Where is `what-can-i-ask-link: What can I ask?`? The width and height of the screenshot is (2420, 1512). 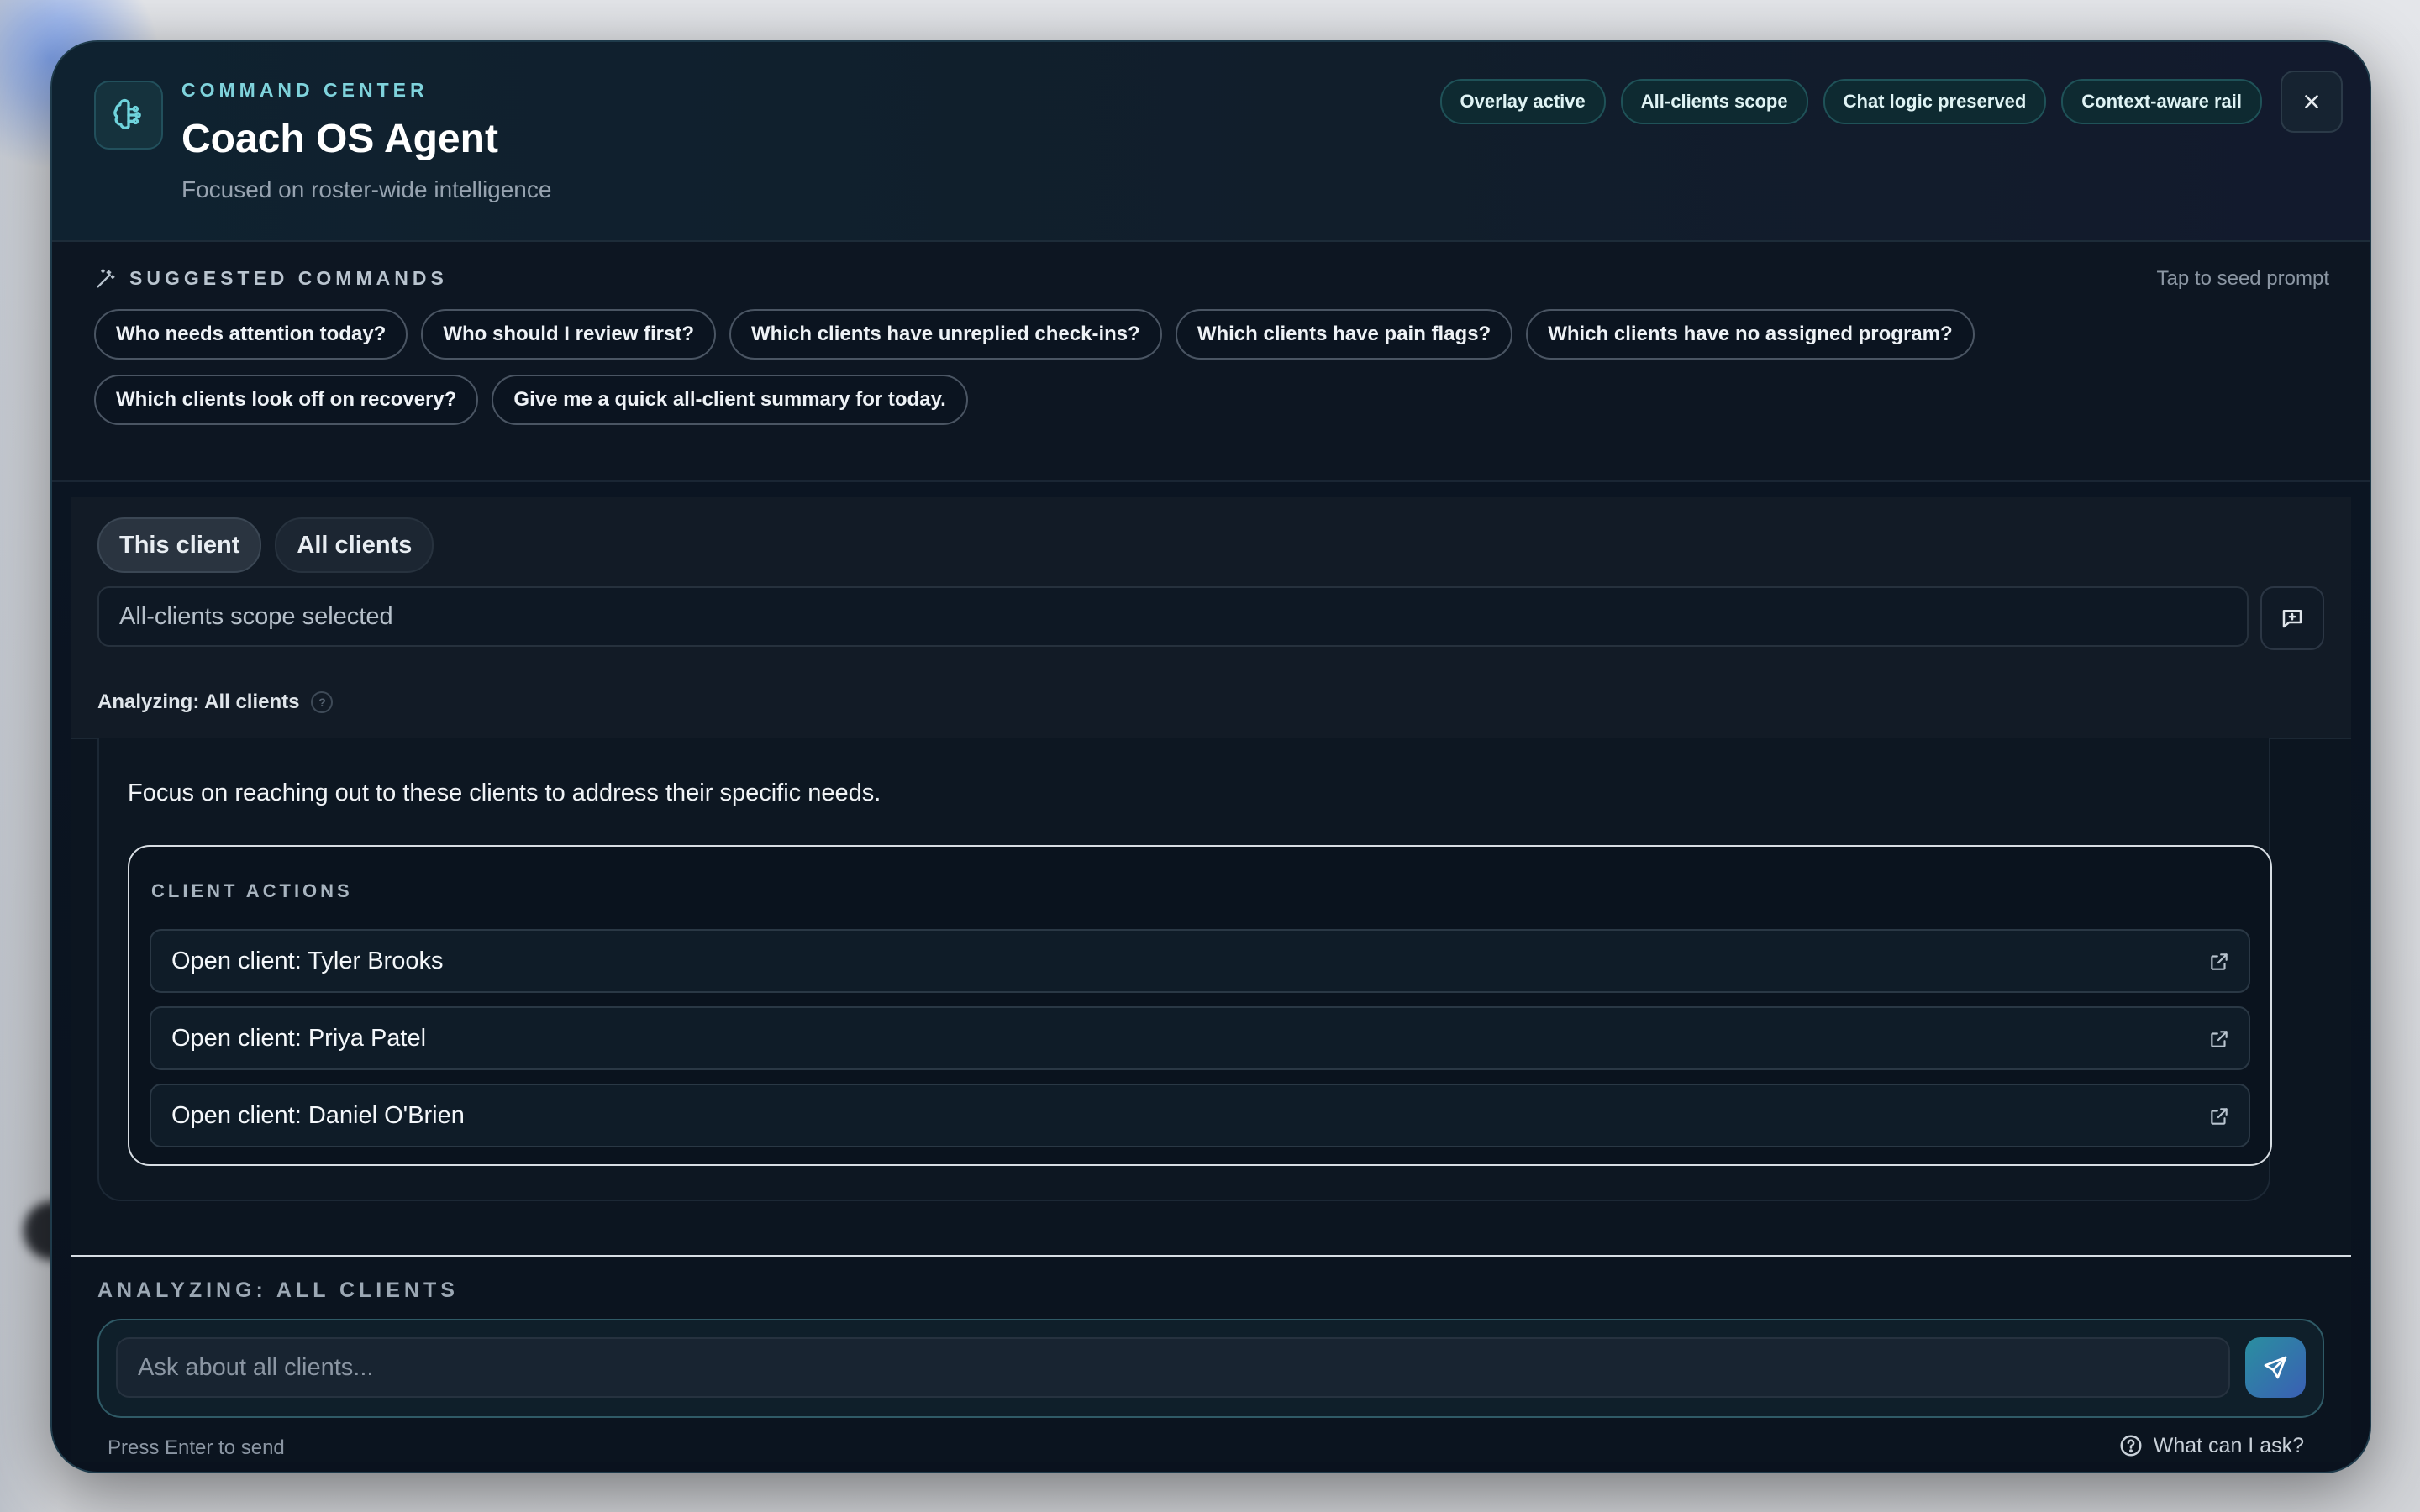 what-can-i-ask-link: What can I ask? is located at coordinates (2211, 1445).